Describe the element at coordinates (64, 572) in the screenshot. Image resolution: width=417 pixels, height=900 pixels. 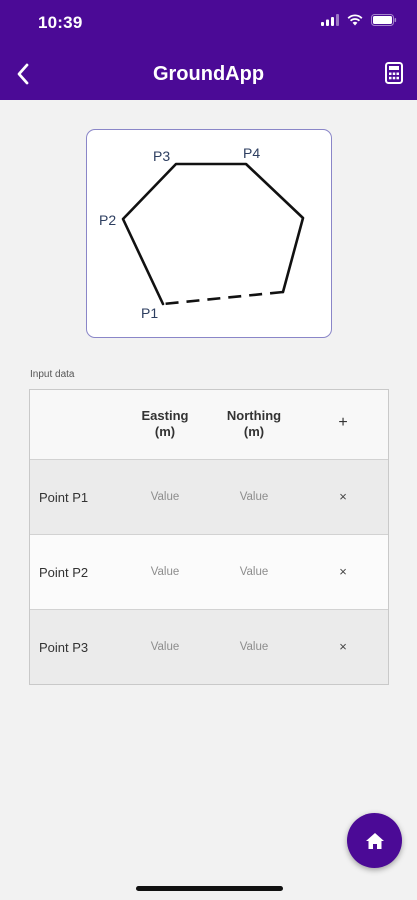
I see `row-label: Point P2` at that location.